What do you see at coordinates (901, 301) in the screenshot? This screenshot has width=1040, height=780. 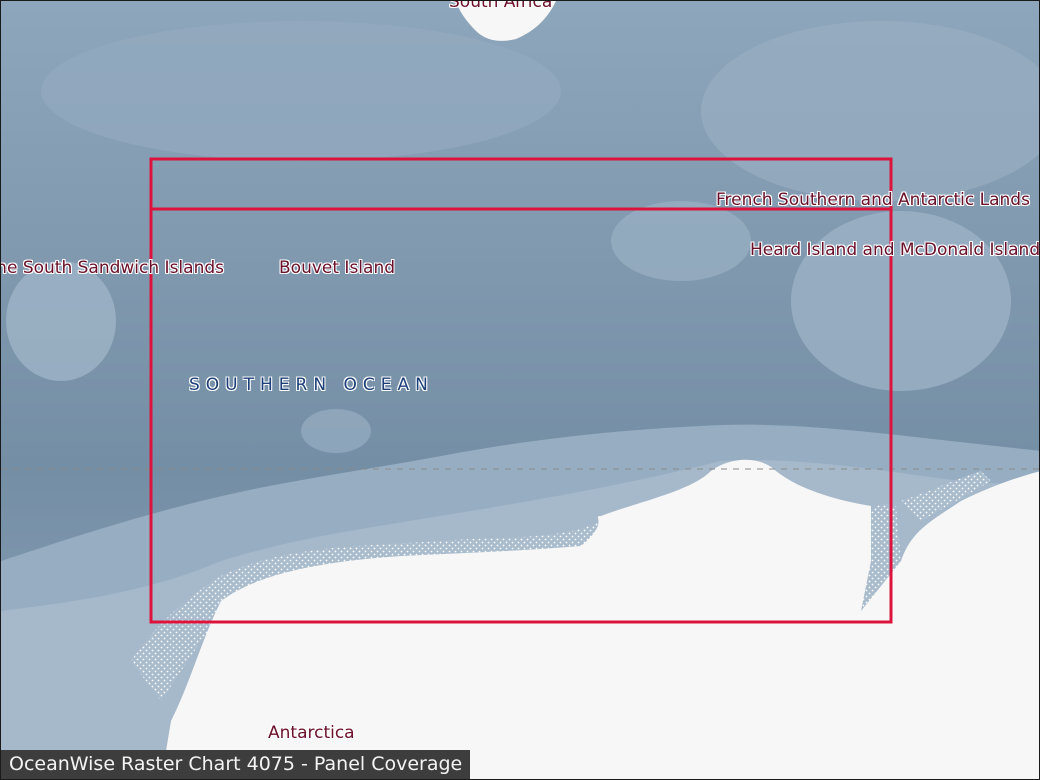 I see `kerguelen-plateau` at bounding box center [901, 301].